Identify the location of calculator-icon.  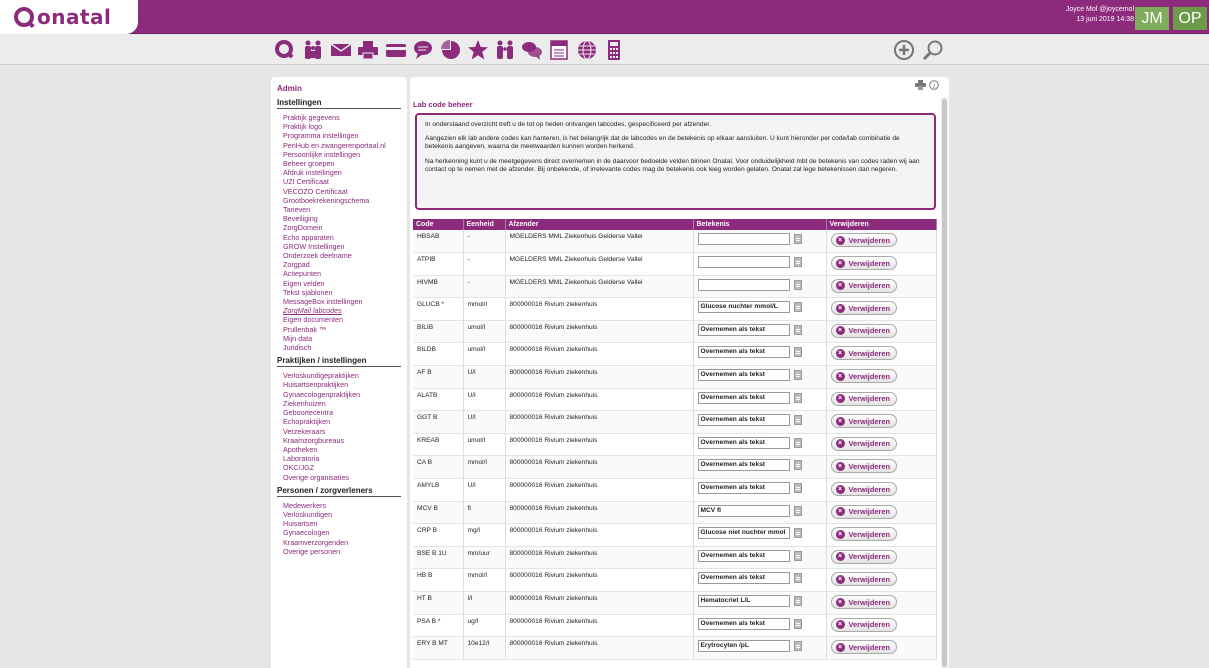
(614, 50).